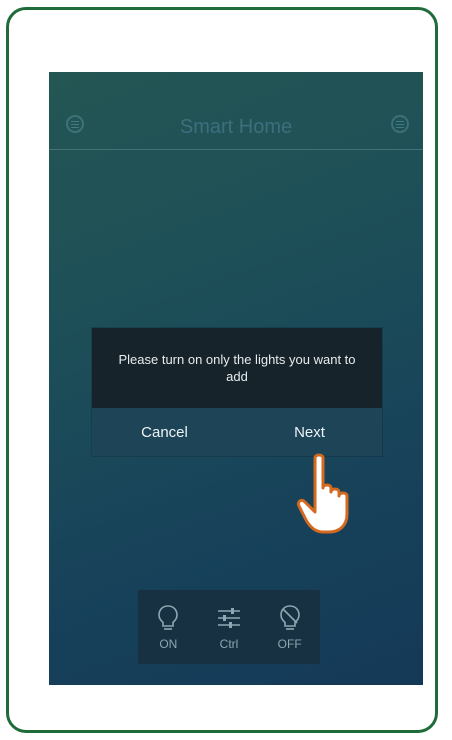  Describe the element at coordinates (323, 493) in the screenshot. I see `pointing-hand-icon` at that location.